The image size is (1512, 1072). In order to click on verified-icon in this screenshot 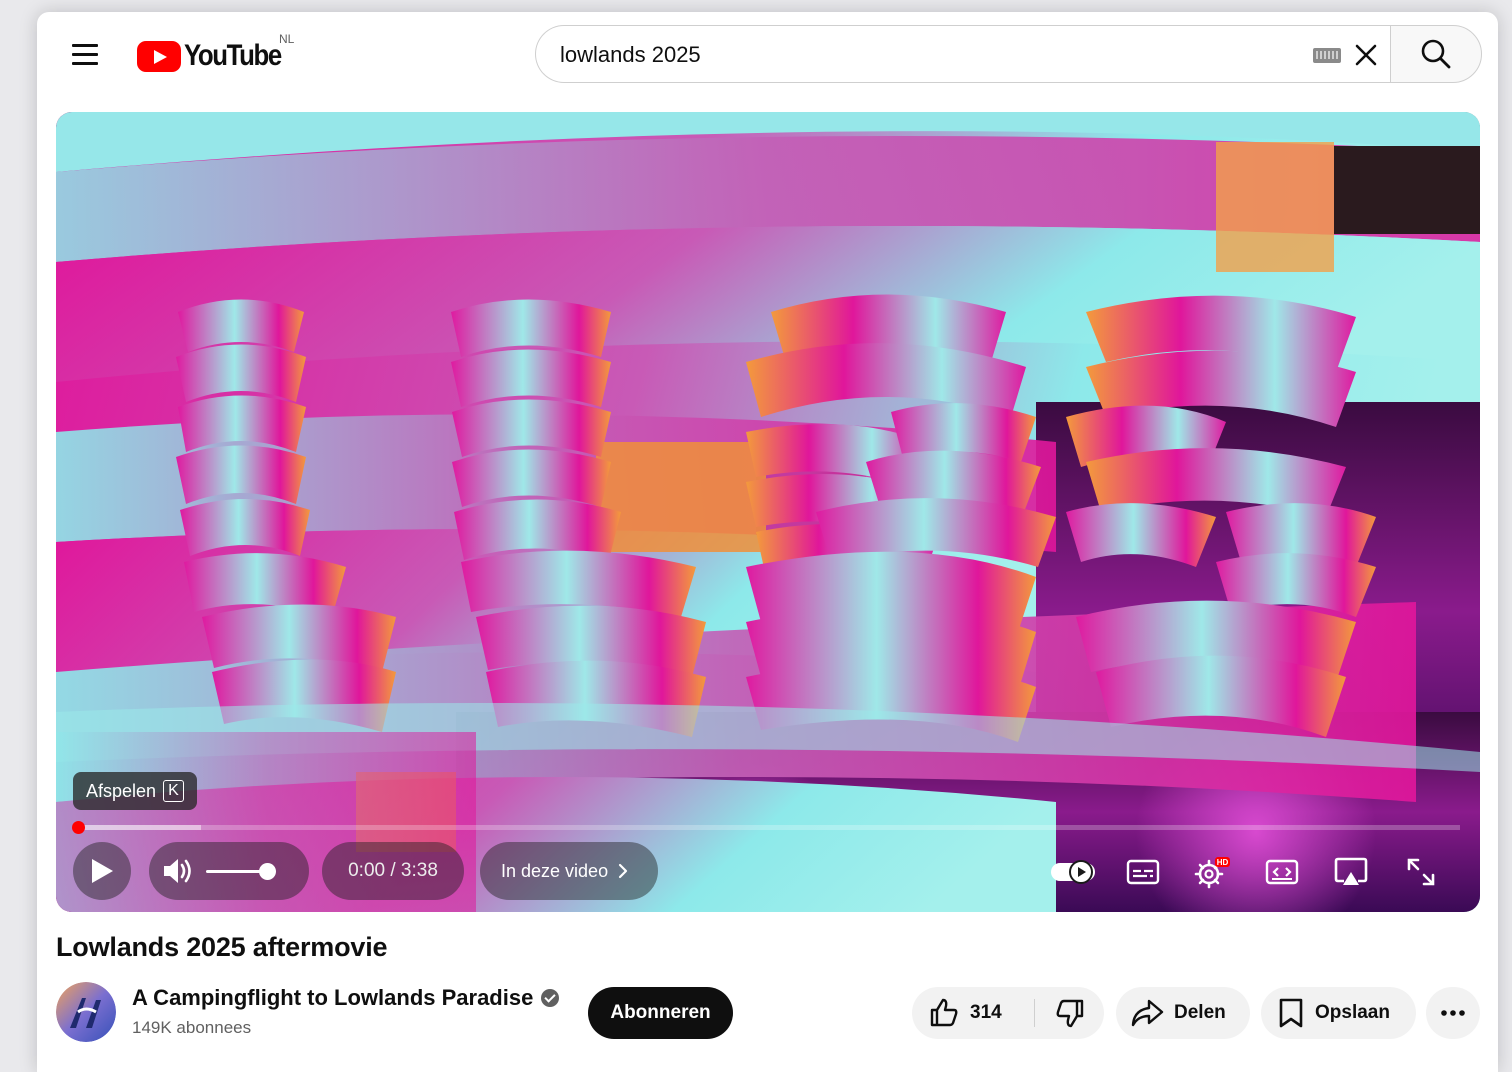, I will do `click(550, 998)`.